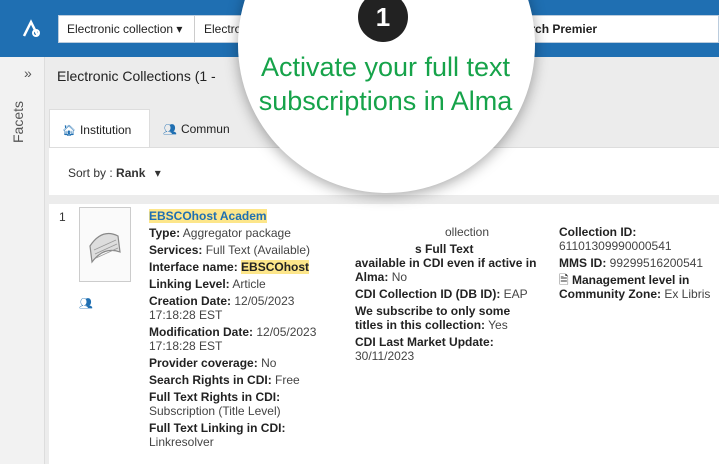 This screenshot has width=719, height=464. Describe the element at coordinates (208, 216) in the screenshot. I see `collection-title-link: EBSCOhost Academ` at that location.